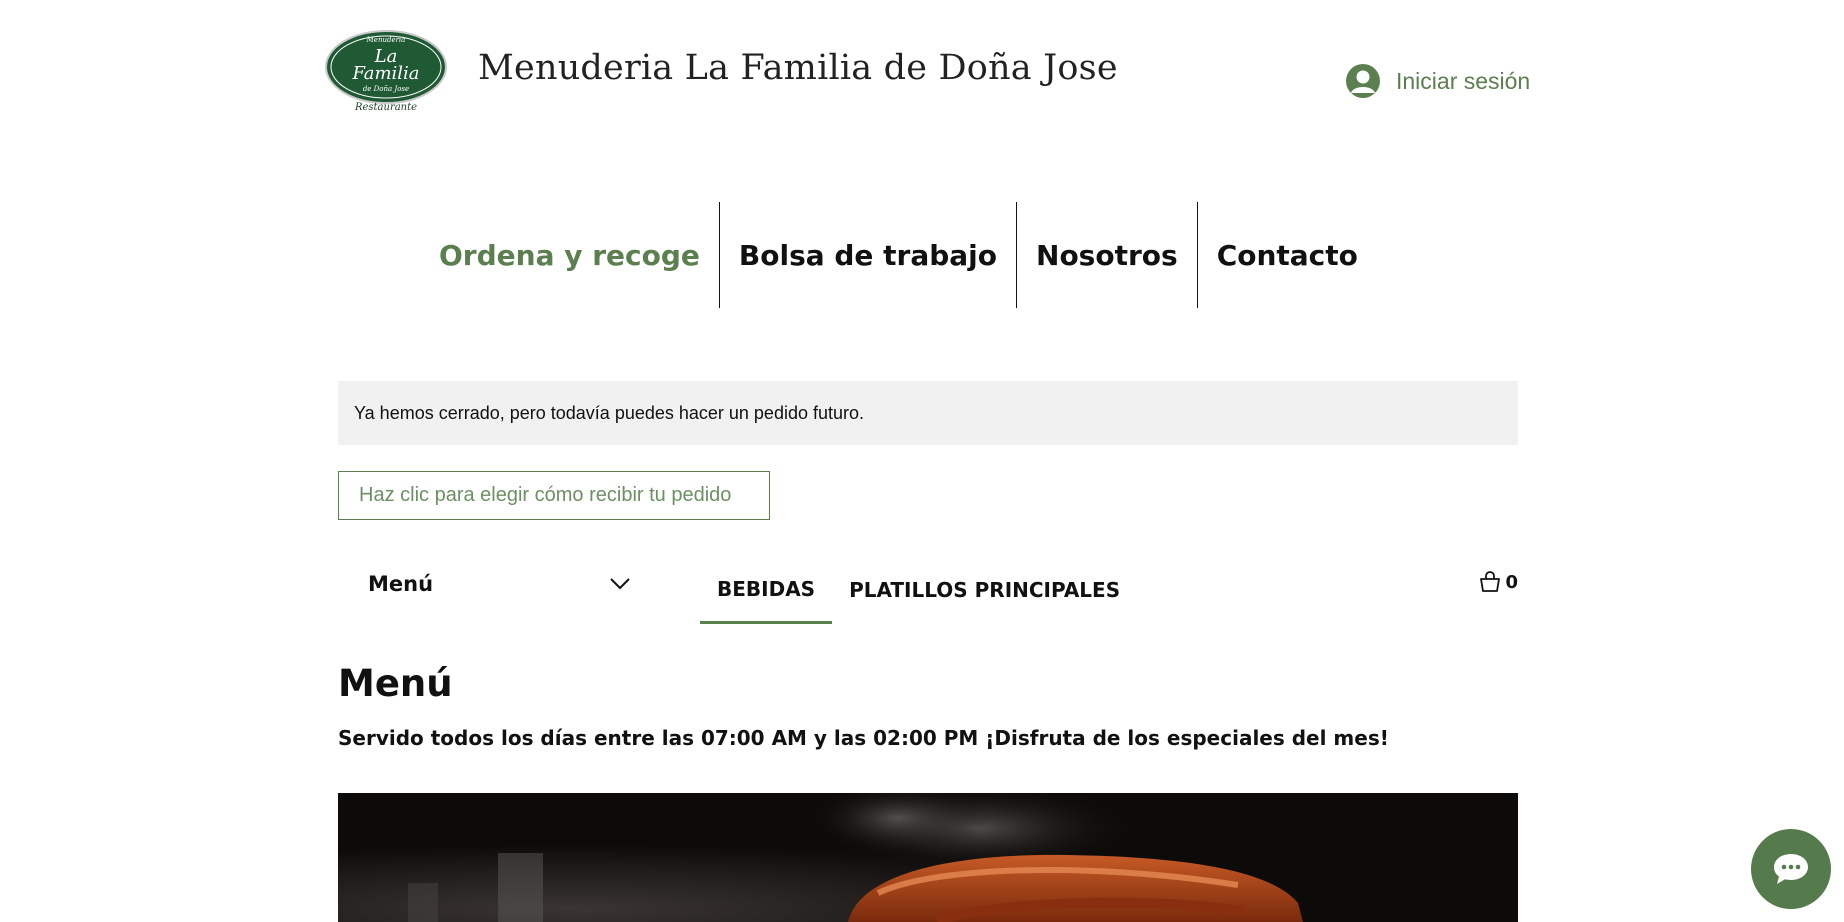  I want to click on steaming-bowl-photo, so click(928, 857).